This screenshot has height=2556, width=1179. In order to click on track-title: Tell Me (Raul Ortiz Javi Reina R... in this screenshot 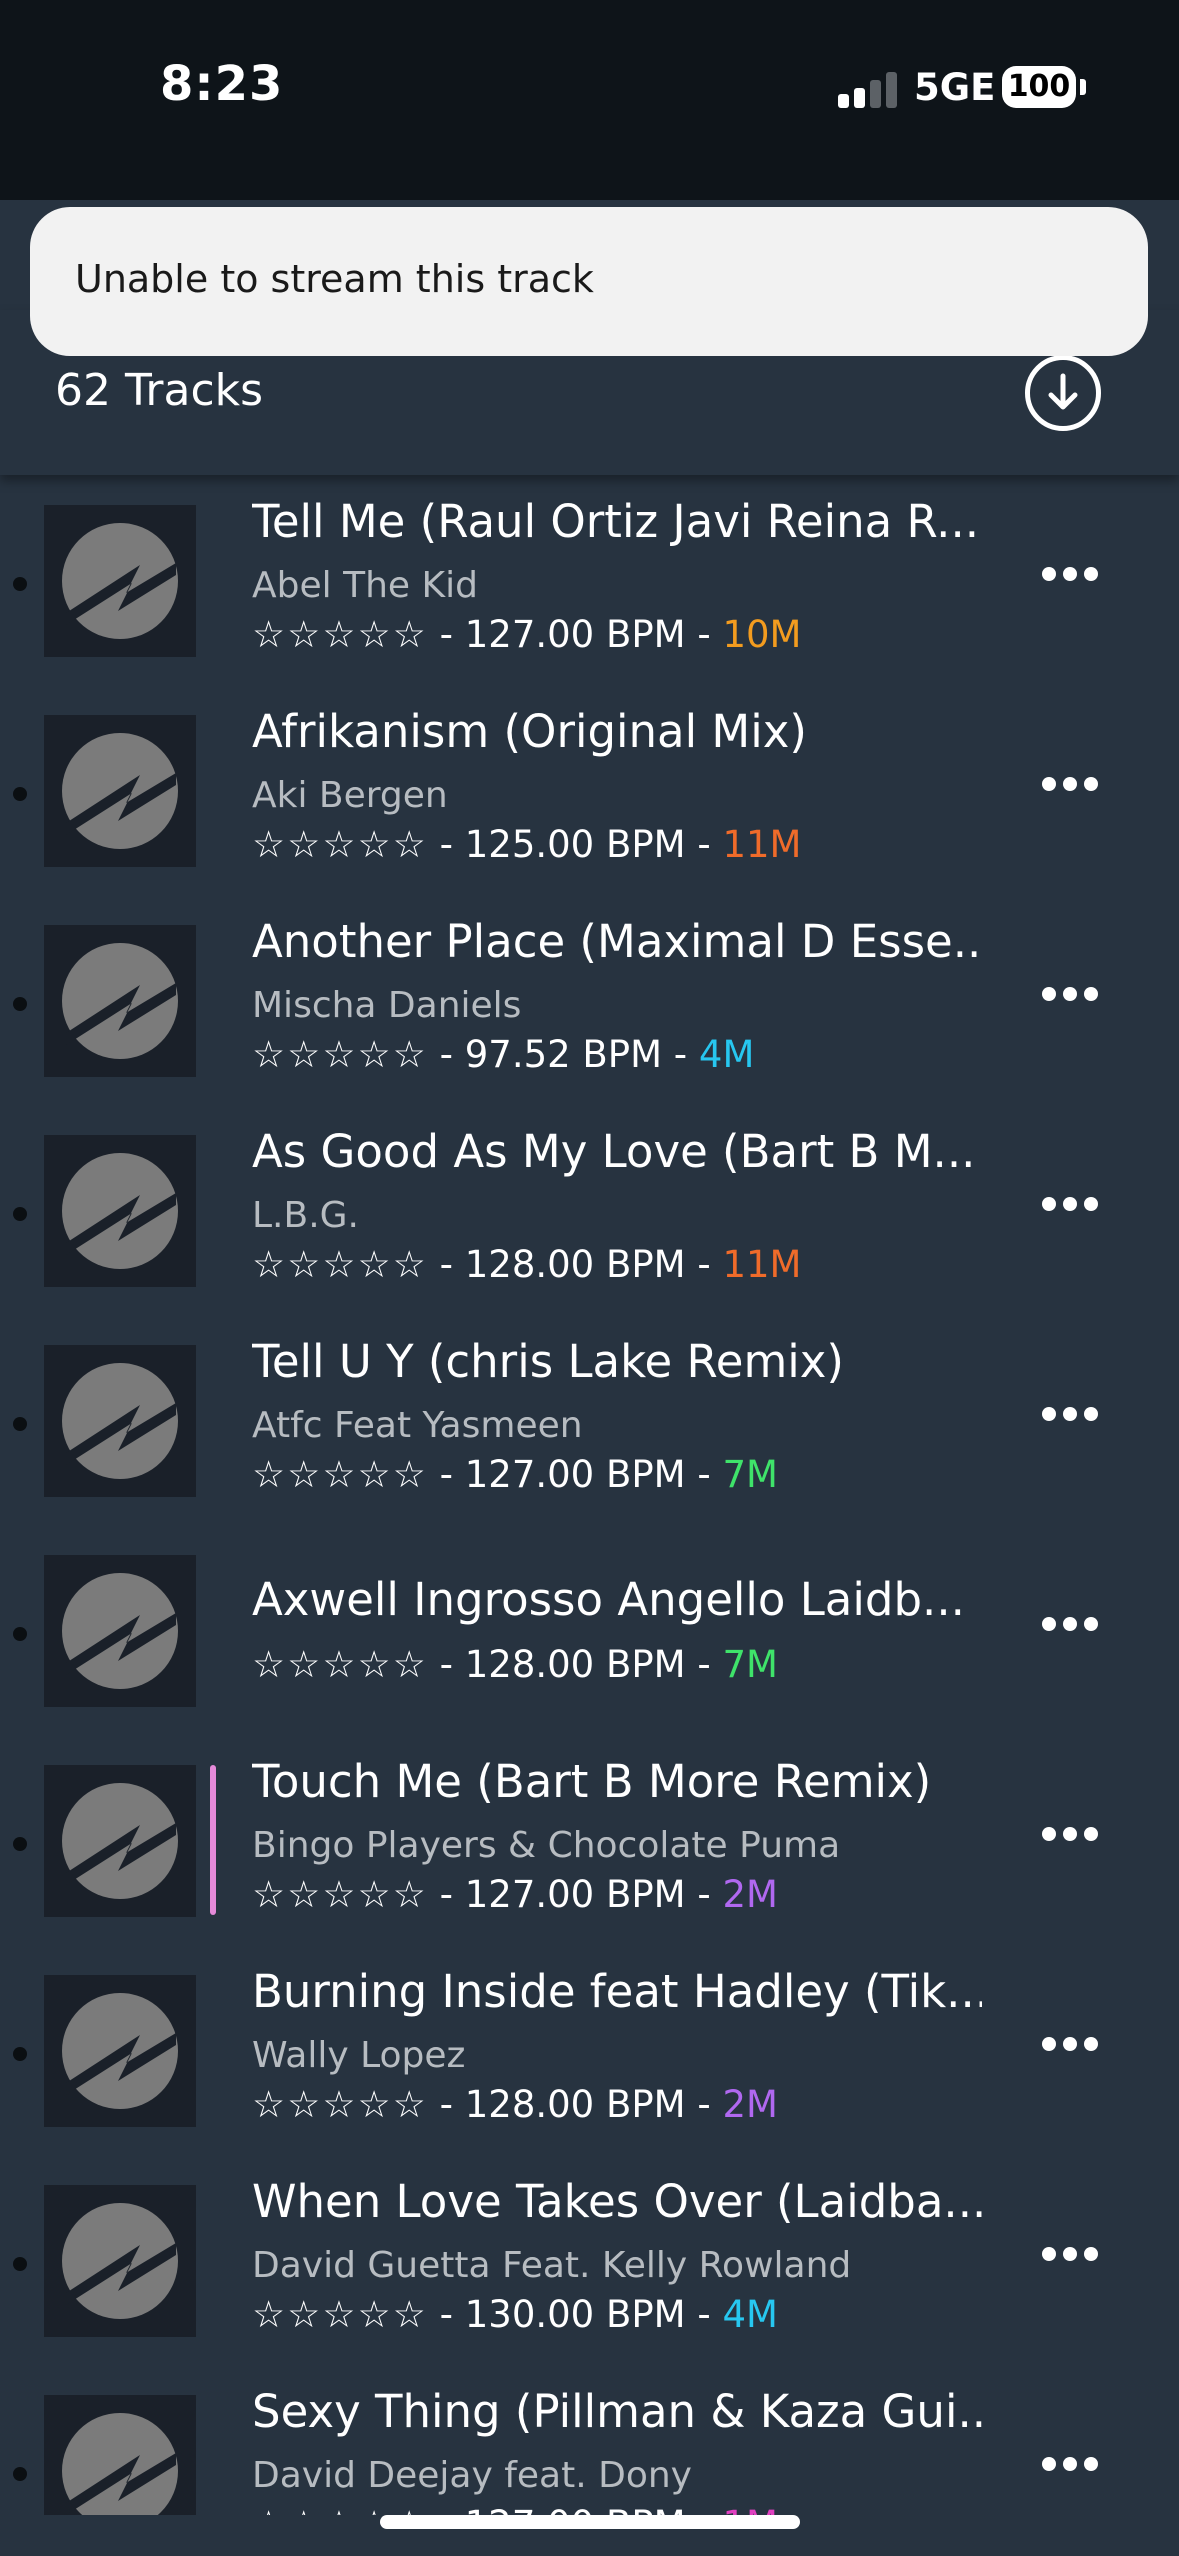, I will do `click(616, 521)`.